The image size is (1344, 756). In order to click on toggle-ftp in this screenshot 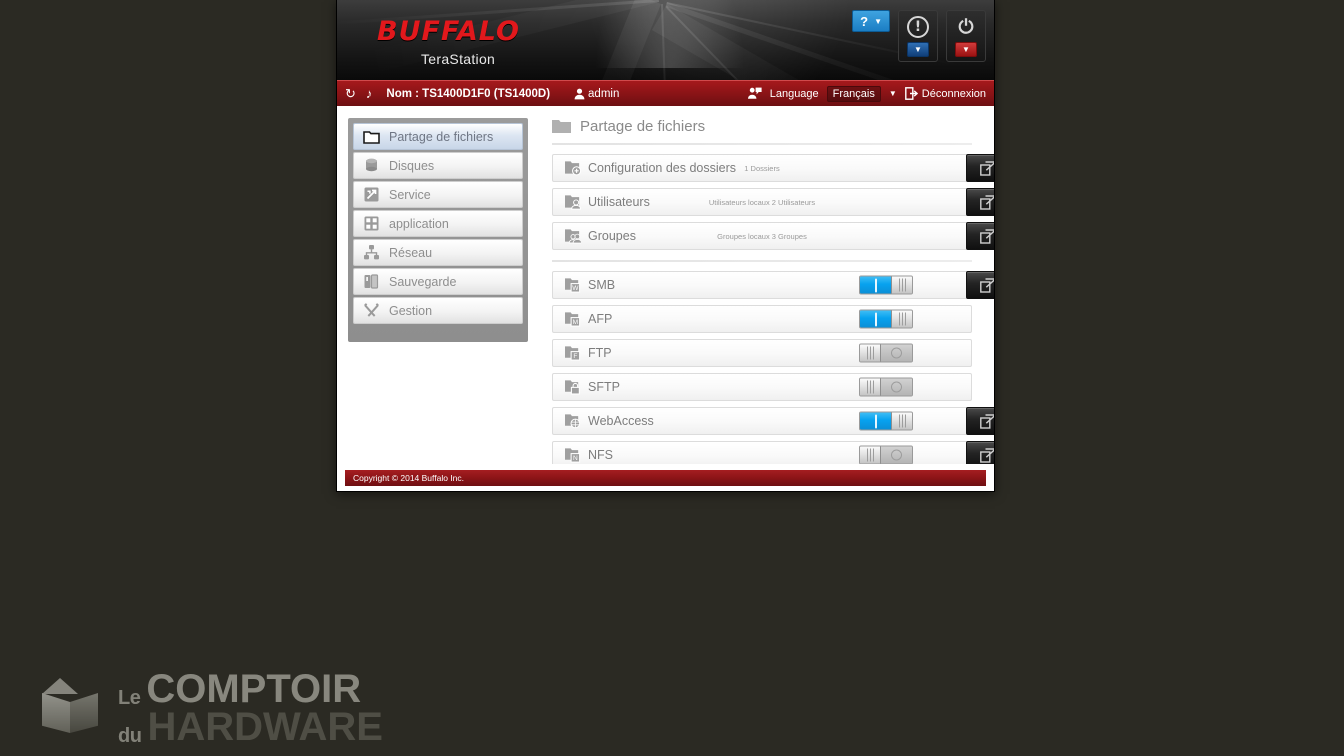, I will do `click(886, 353)`.